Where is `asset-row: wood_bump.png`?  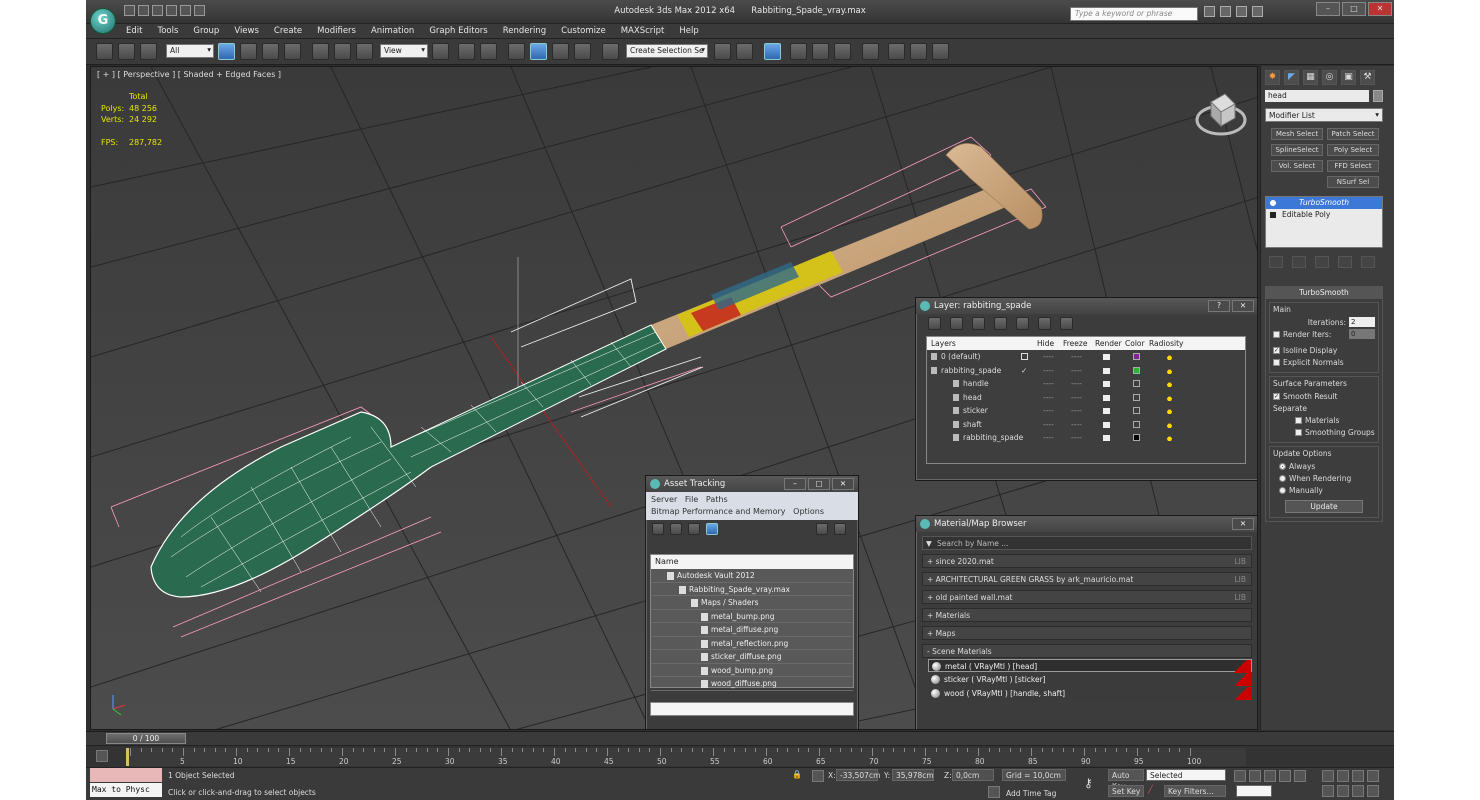 asset-row: wood_bump.png is located at coordinates (752, 670).